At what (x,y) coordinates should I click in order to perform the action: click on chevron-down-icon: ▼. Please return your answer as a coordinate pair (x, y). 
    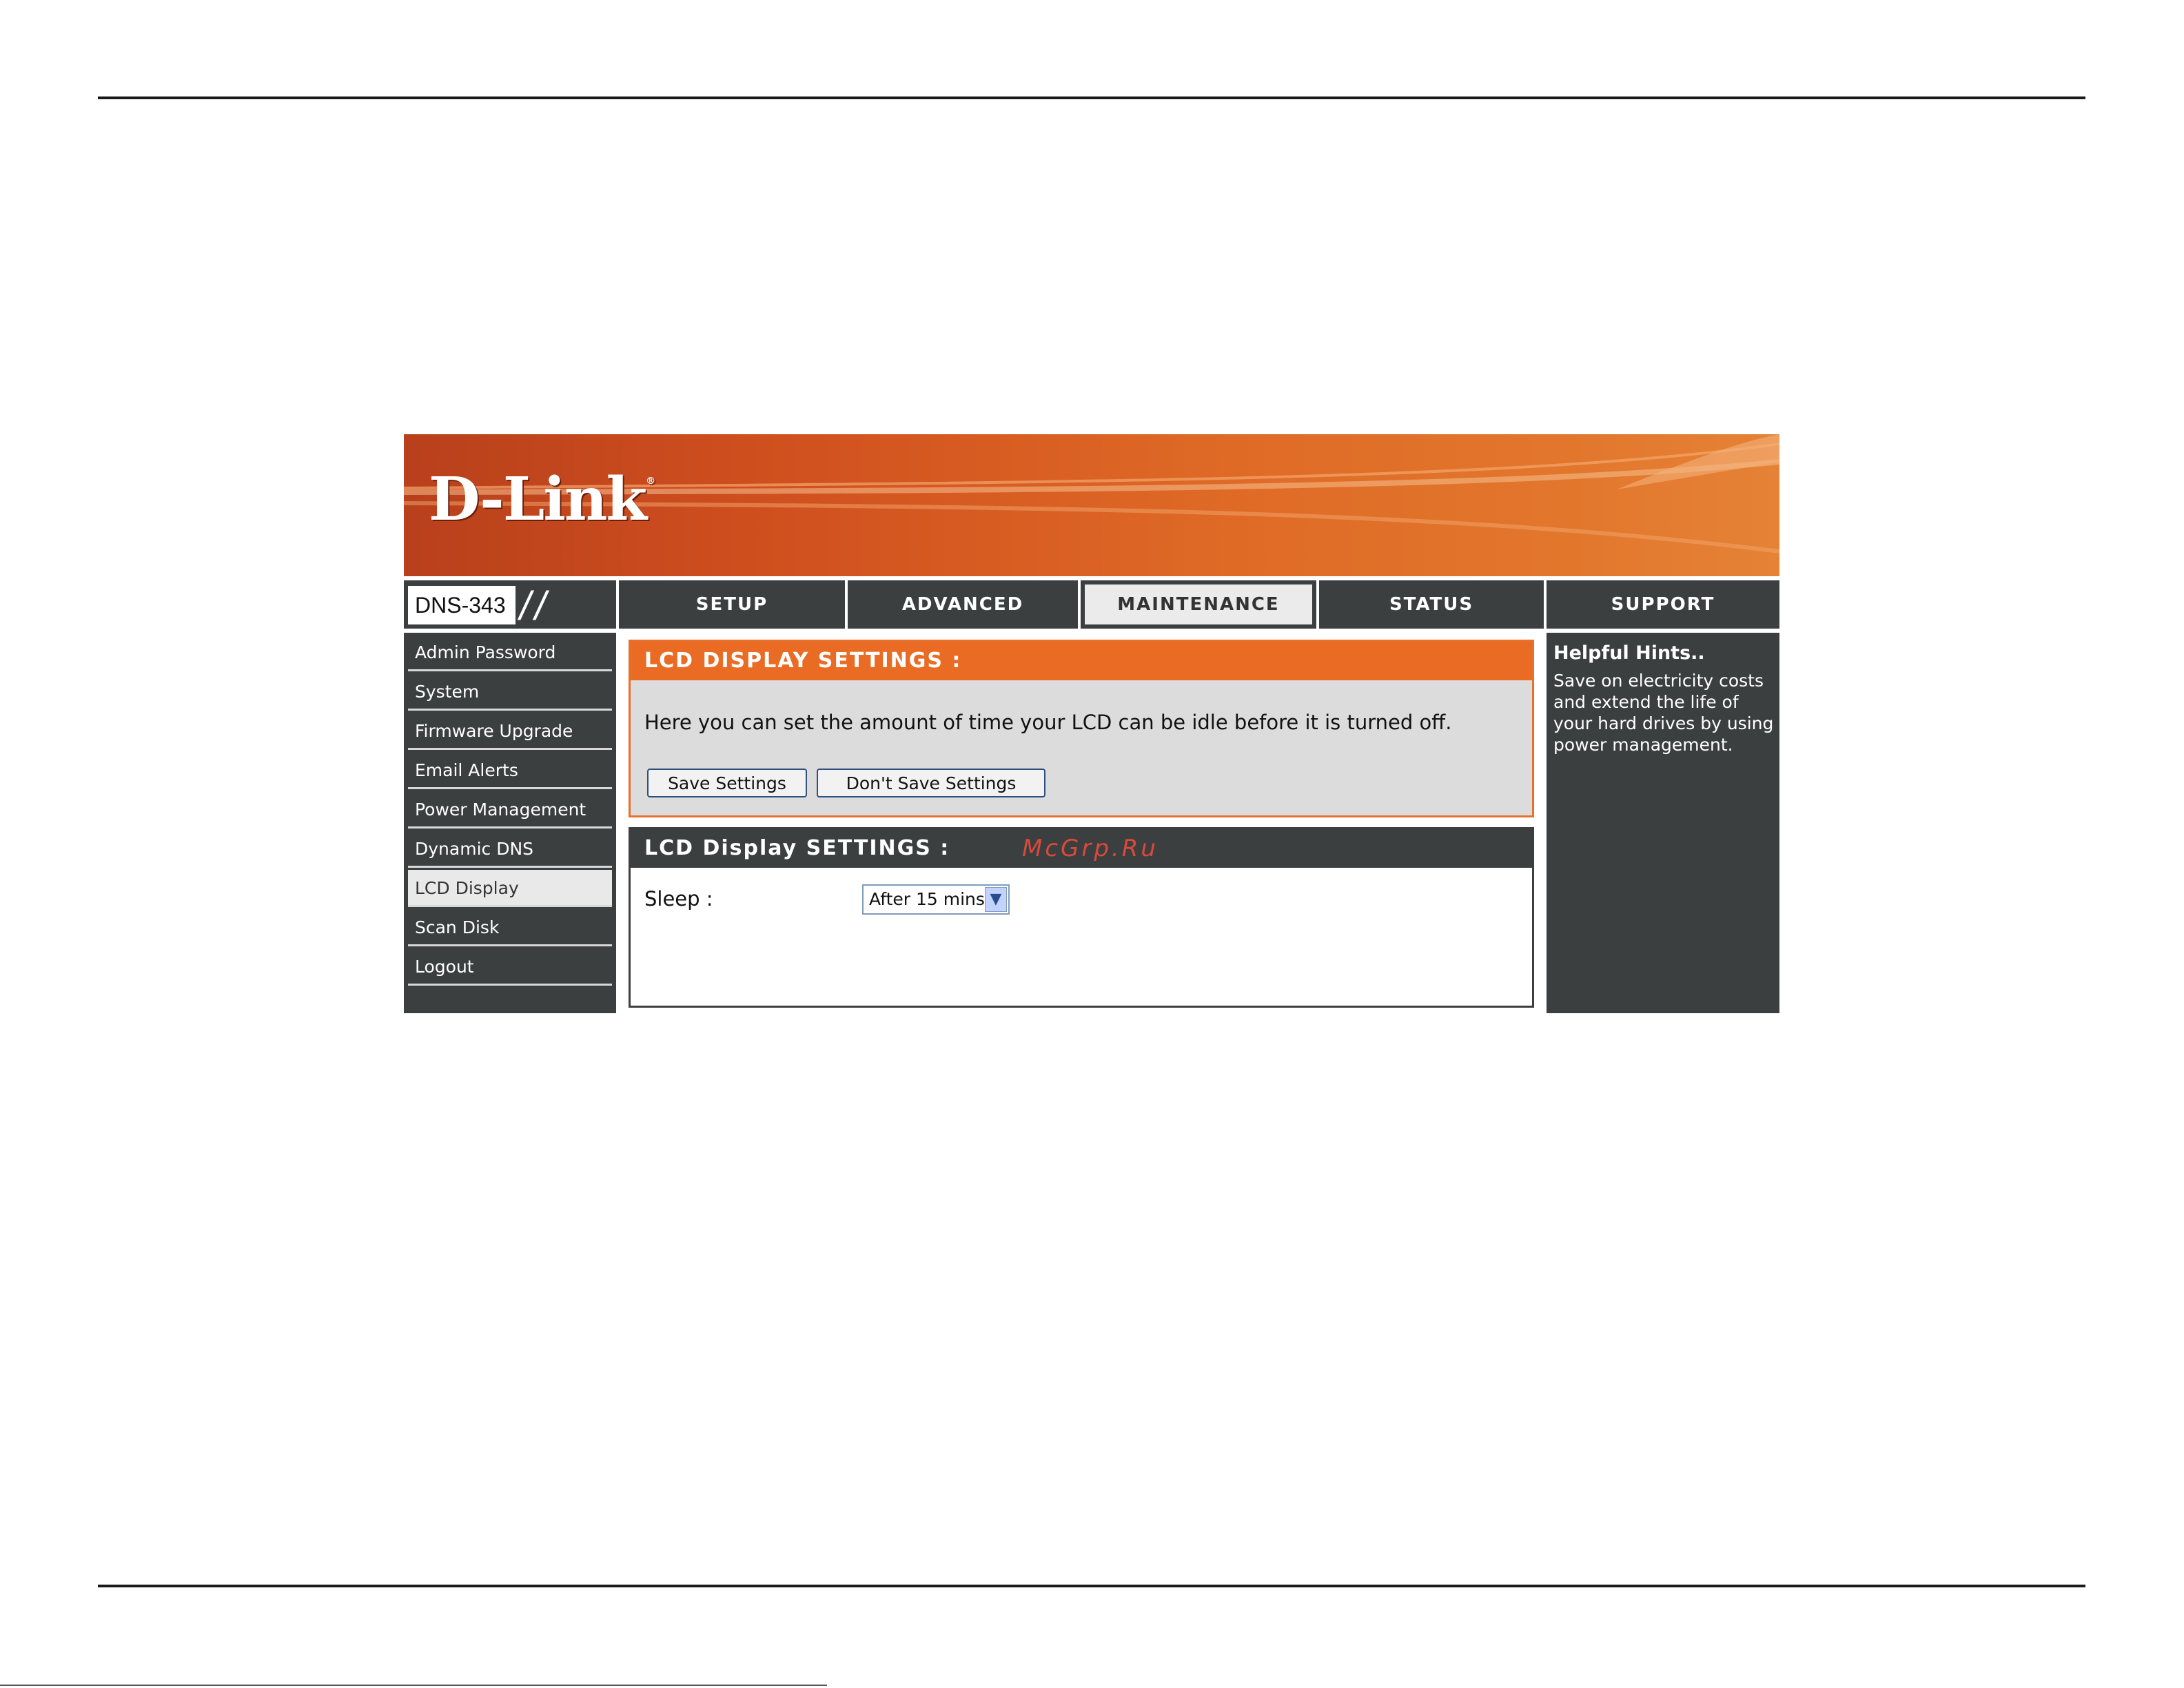
    Looking at the image, I should click on (996, 899).